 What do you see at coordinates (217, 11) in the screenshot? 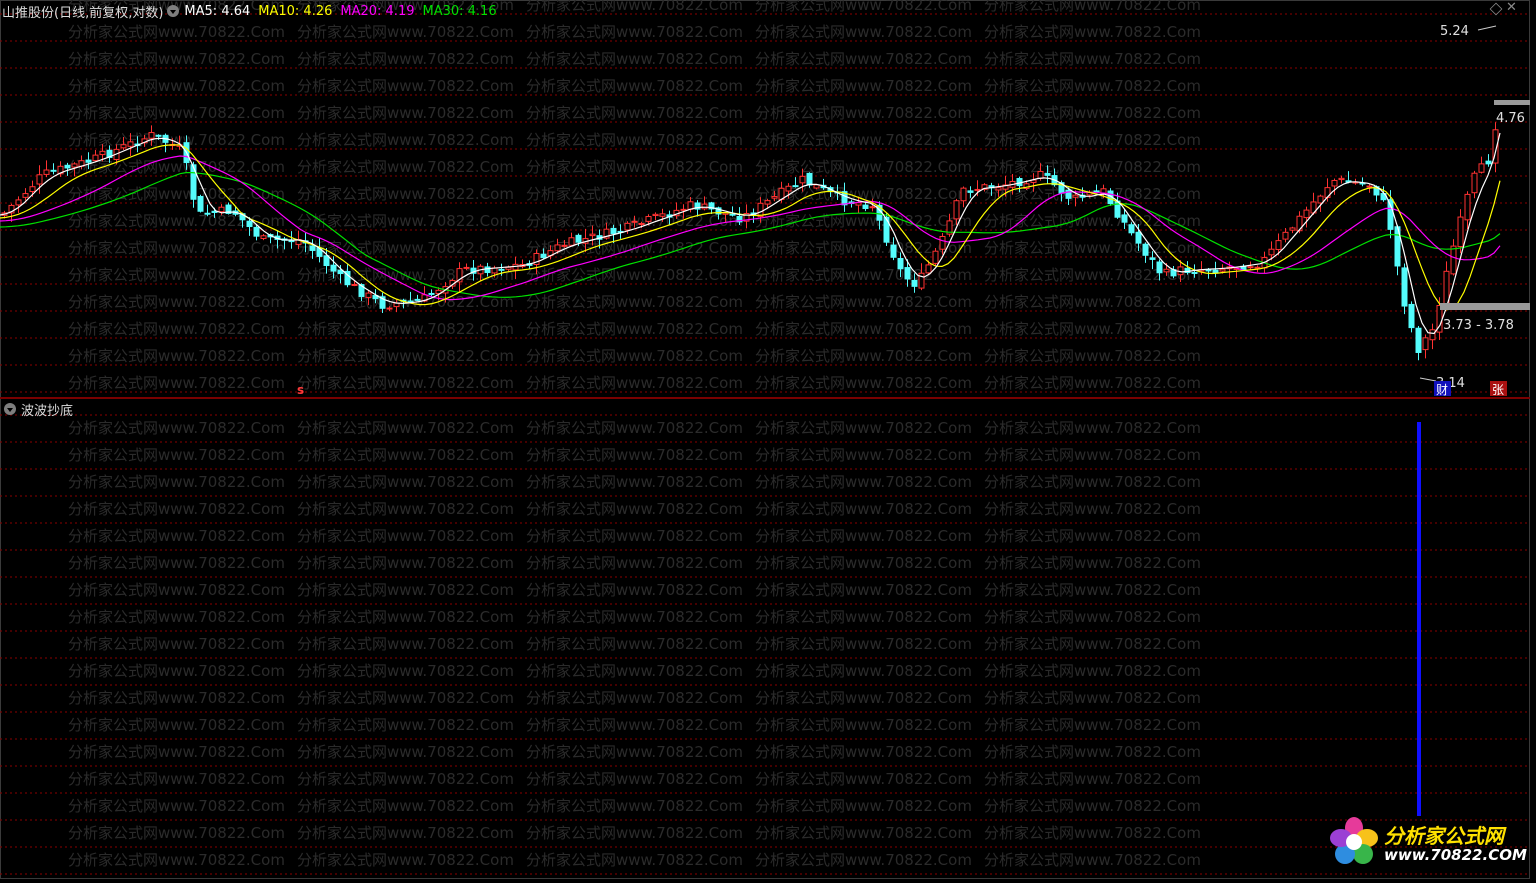
I see `ma5-label: MA5: 4.64` at bounding box center [217, 11].